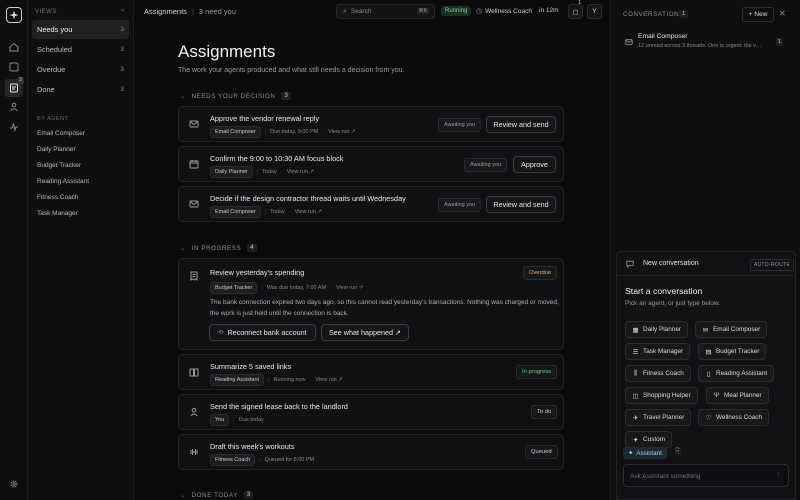  I want to click on due-text: Was due today, 7:00 AM, so click(296, 288).